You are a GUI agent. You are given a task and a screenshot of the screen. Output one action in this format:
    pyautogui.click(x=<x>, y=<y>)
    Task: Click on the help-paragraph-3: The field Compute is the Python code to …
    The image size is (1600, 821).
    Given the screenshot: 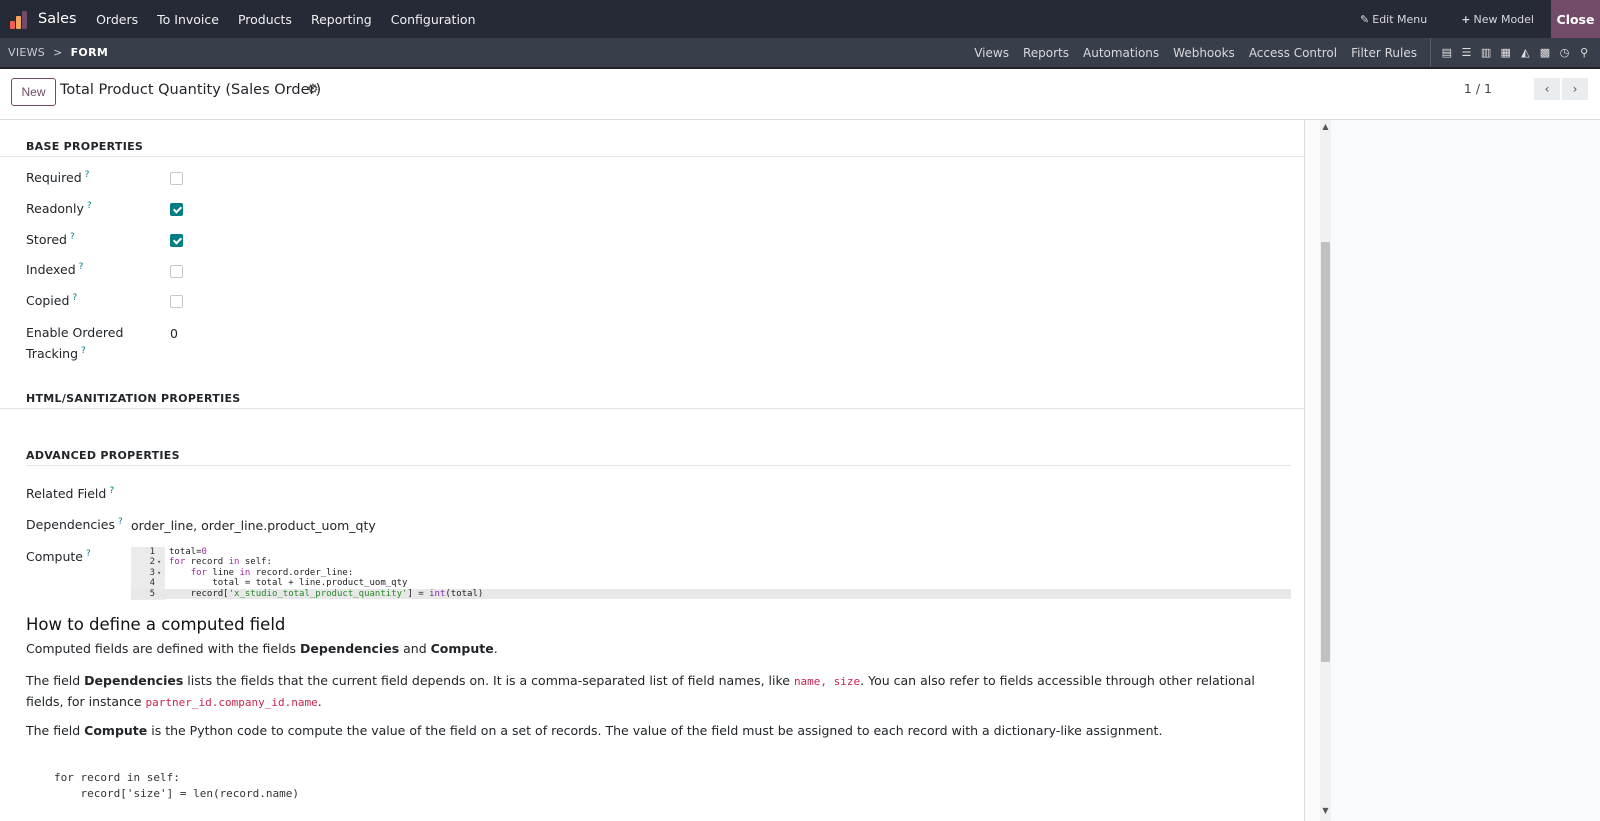 What is the action you would take?
    pyautogui.click(x=651, y=731)
    